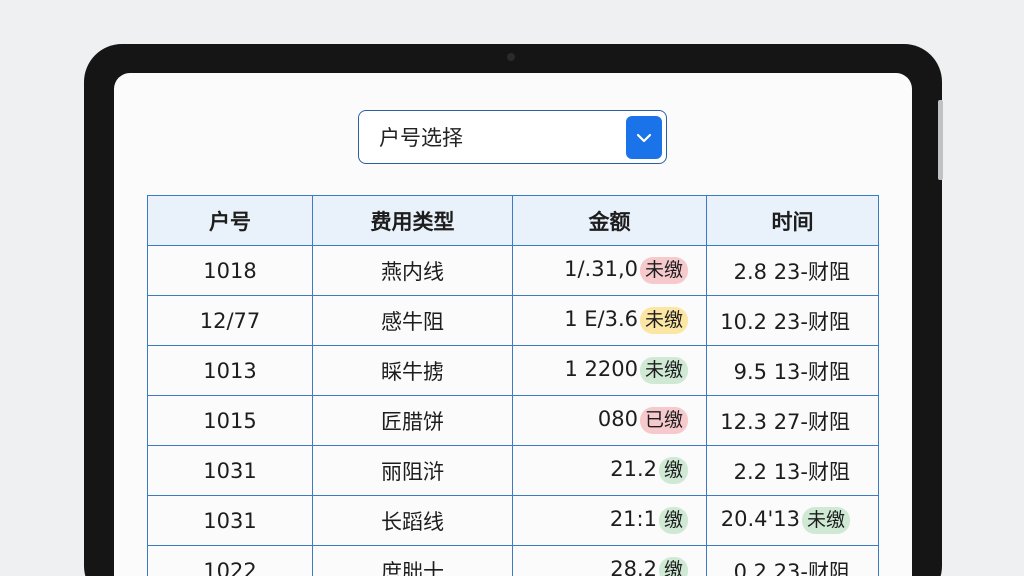  I want to click on table-row: 1031 丽阻浒 21.2 缴 2.2 13-财阻, so click(513, 470).